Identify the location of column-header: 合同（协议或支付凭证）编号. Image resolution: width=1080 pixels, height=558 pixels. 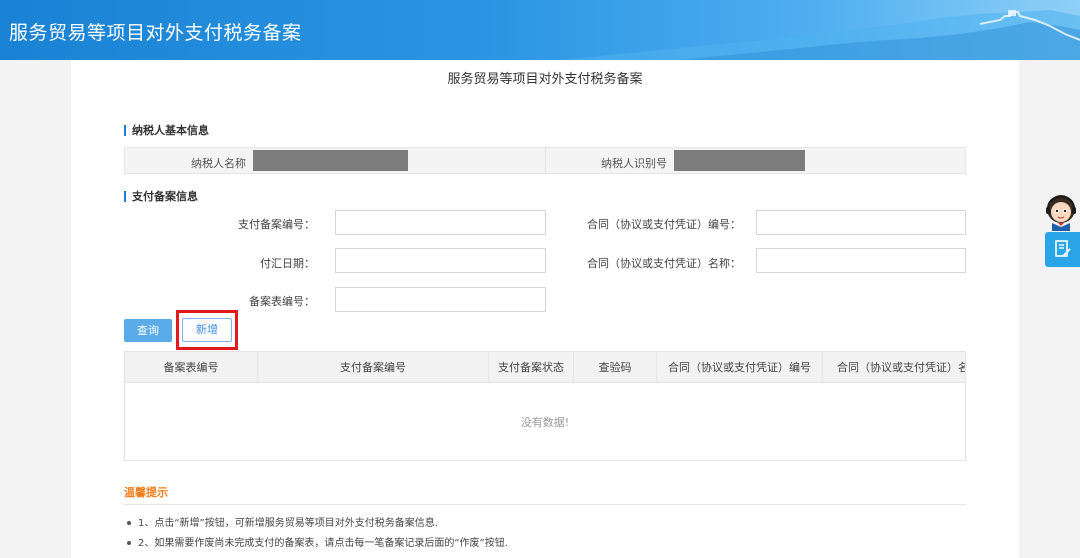
(740, 367).